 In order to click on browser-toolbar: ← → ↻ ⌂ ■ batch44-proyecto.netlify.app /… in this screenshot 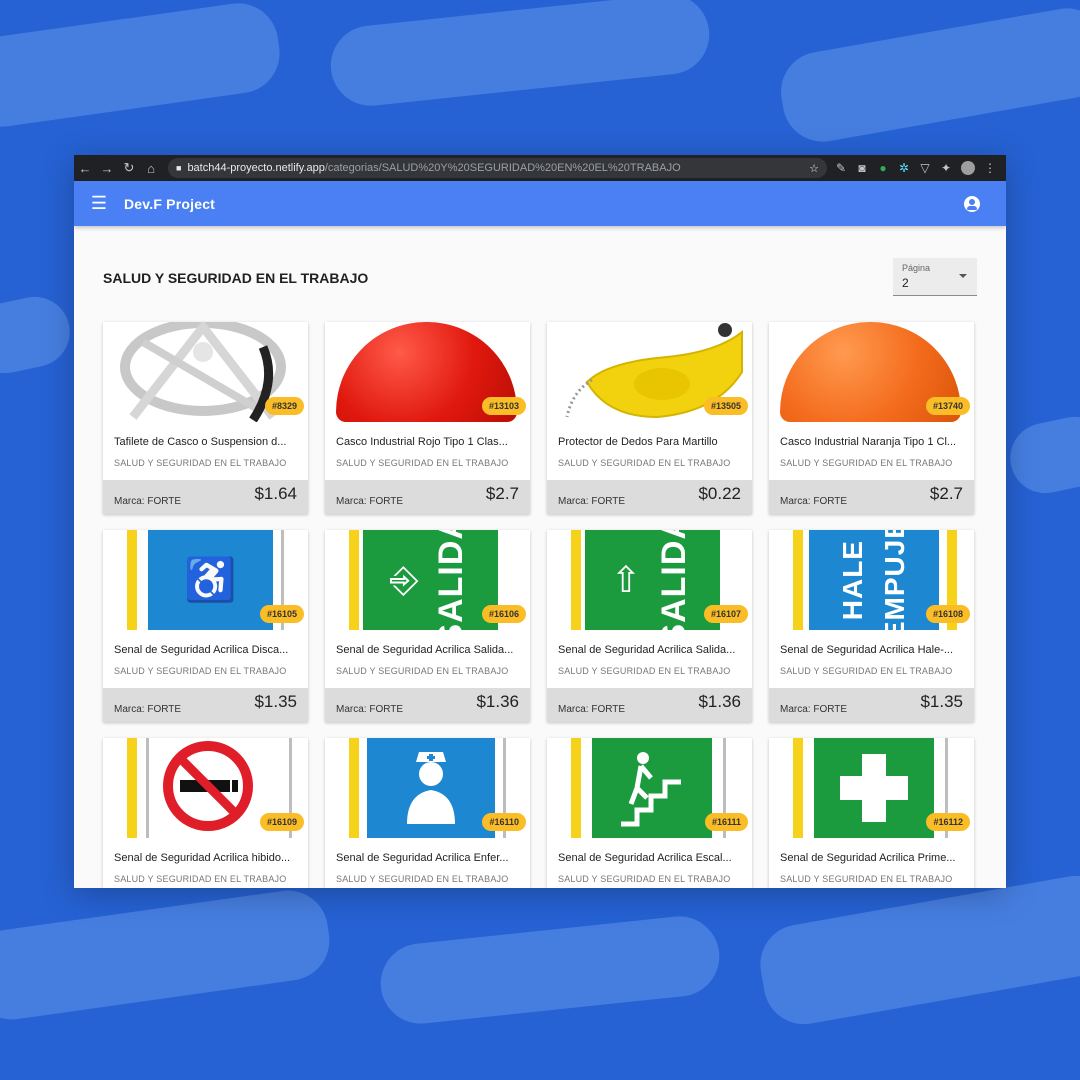, I will do `click(540, 168)`.